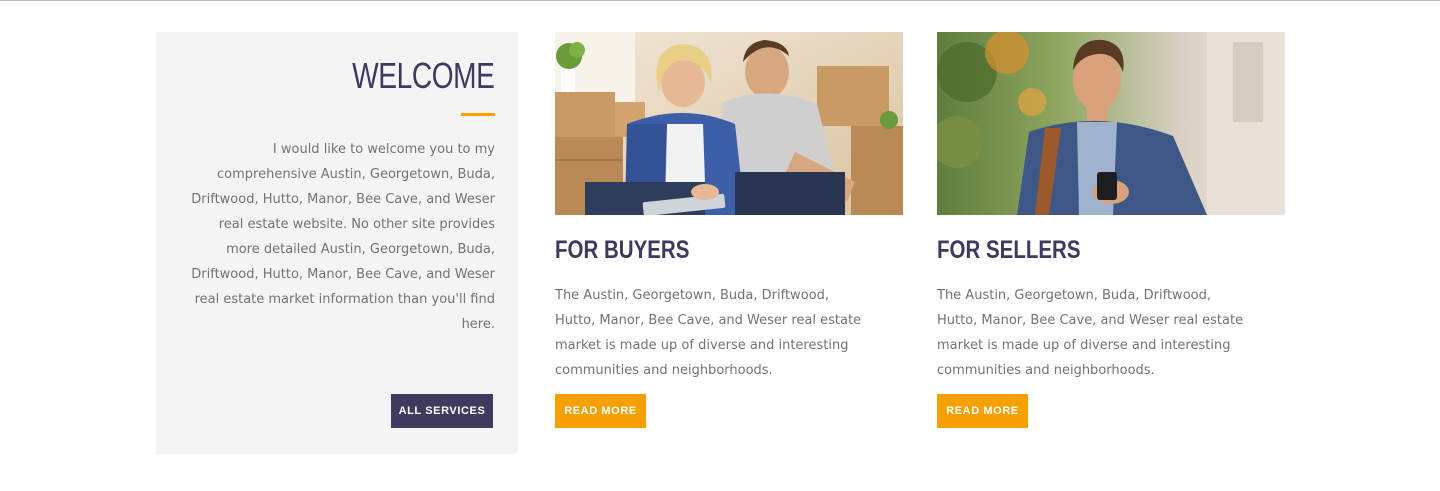 The height and width of the screenshot is (491, 1440). I want to click on couple-with-tablet-image, so click(729, 123).